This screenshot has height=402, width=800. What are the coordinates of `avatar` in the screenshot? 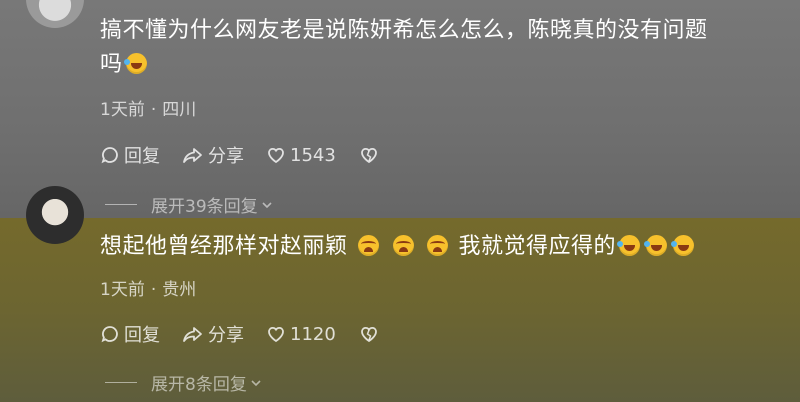 It's located at (55, 215).